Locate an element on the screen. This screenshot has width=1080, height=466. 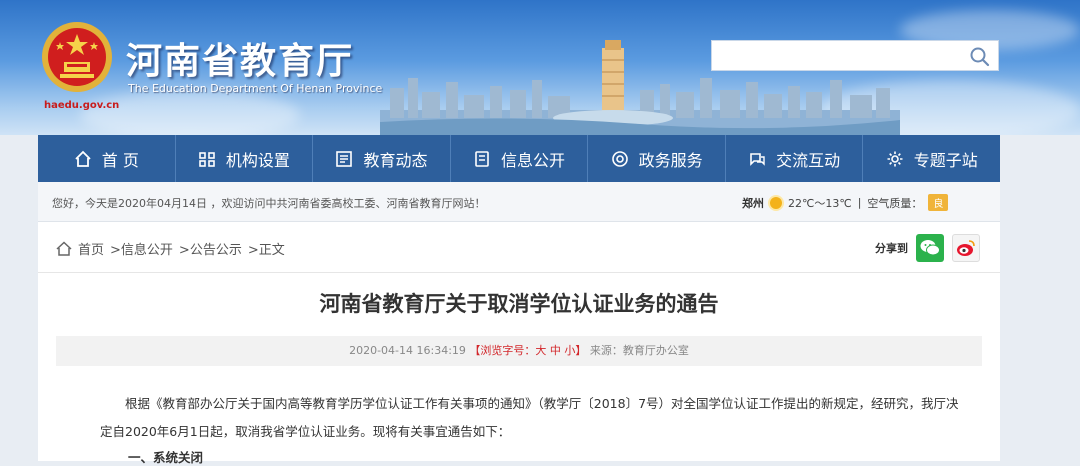
nav-item-label: 首 页 is located at coordinates (120, 160).